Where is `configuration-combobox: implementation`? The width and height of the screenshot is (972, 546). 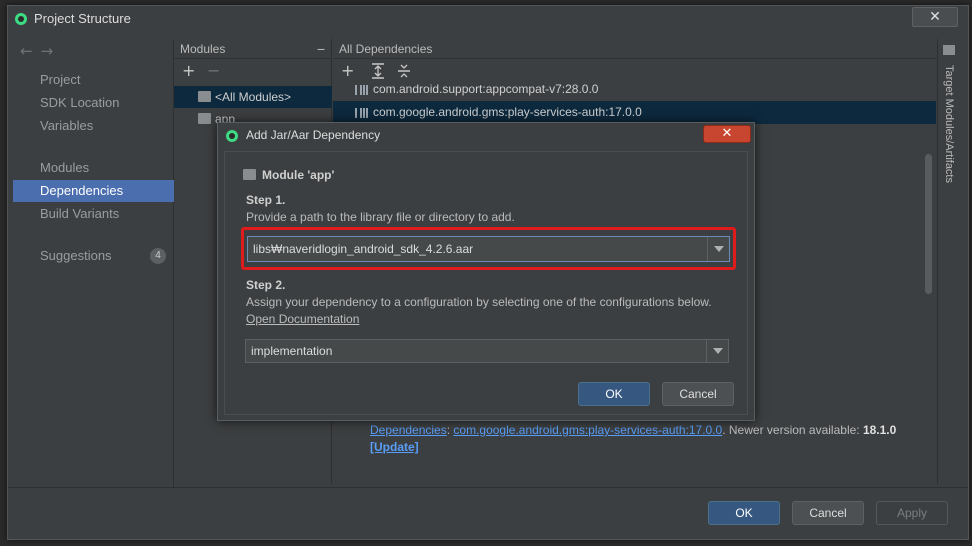 configuration-combobox: implementation is located at coordinates (487, 351).